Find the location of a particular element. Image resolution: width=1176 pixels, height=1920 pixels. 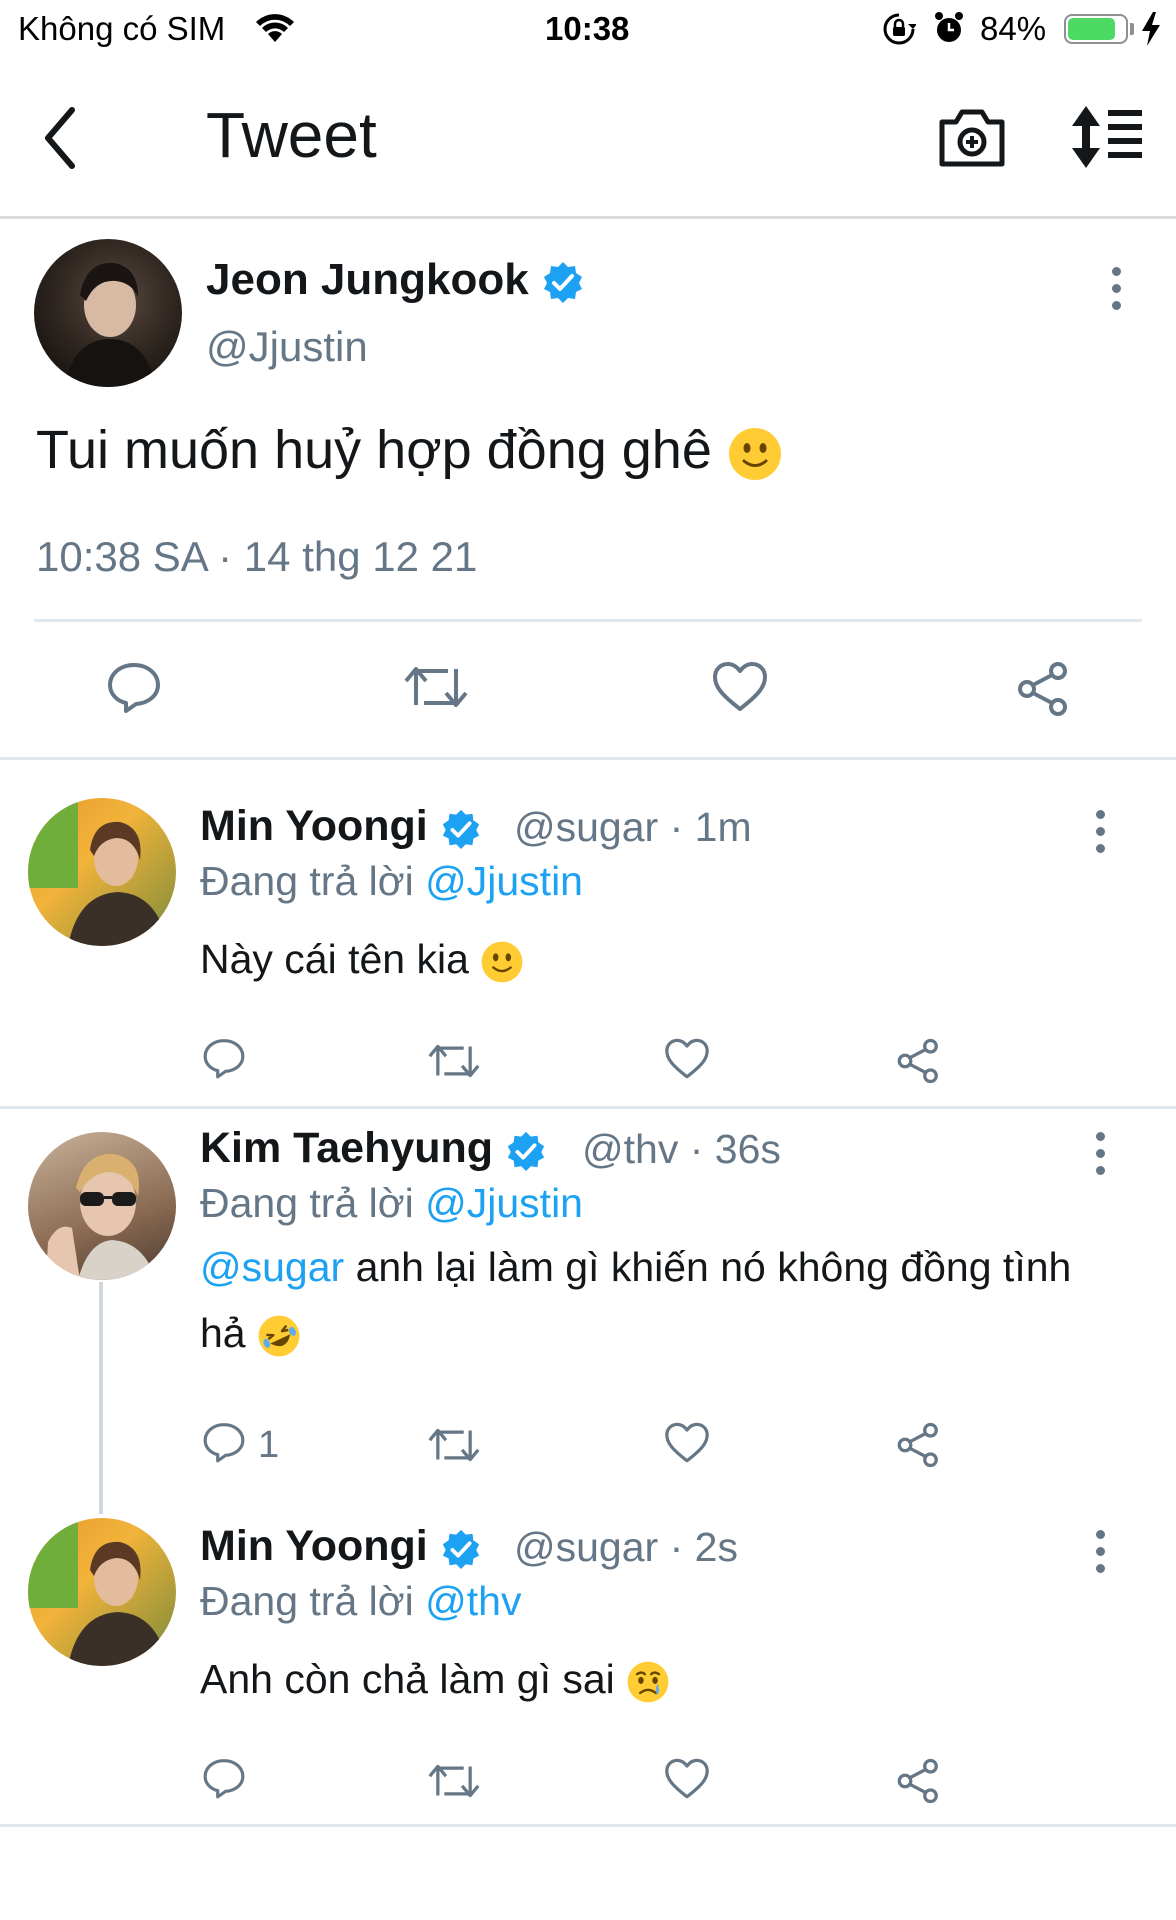

sort-button is located at coordinates (1107, 137).